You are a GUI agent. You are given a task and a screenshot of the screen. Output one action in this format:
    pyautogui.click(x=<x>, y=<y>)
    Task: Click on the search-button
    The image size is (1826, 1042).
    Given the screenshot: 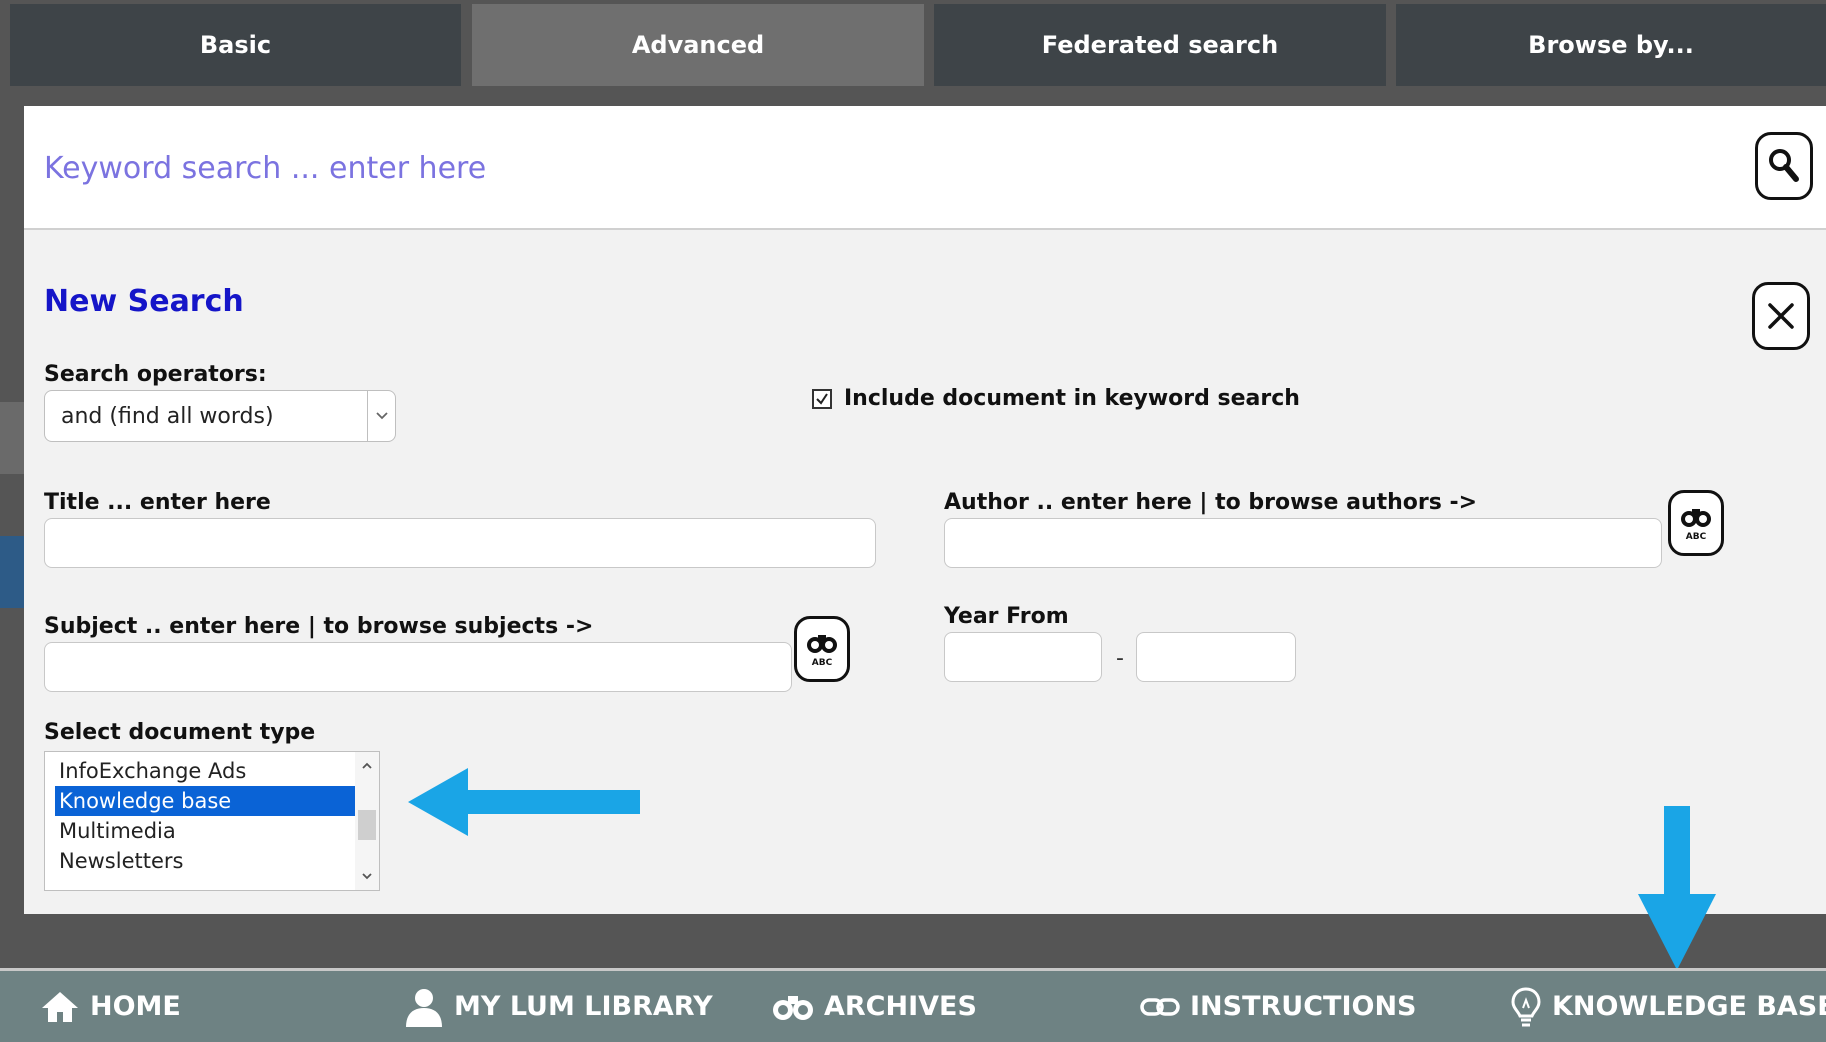 What is the action you would take?
    pyautogui.click(x=1784, y=166)
    